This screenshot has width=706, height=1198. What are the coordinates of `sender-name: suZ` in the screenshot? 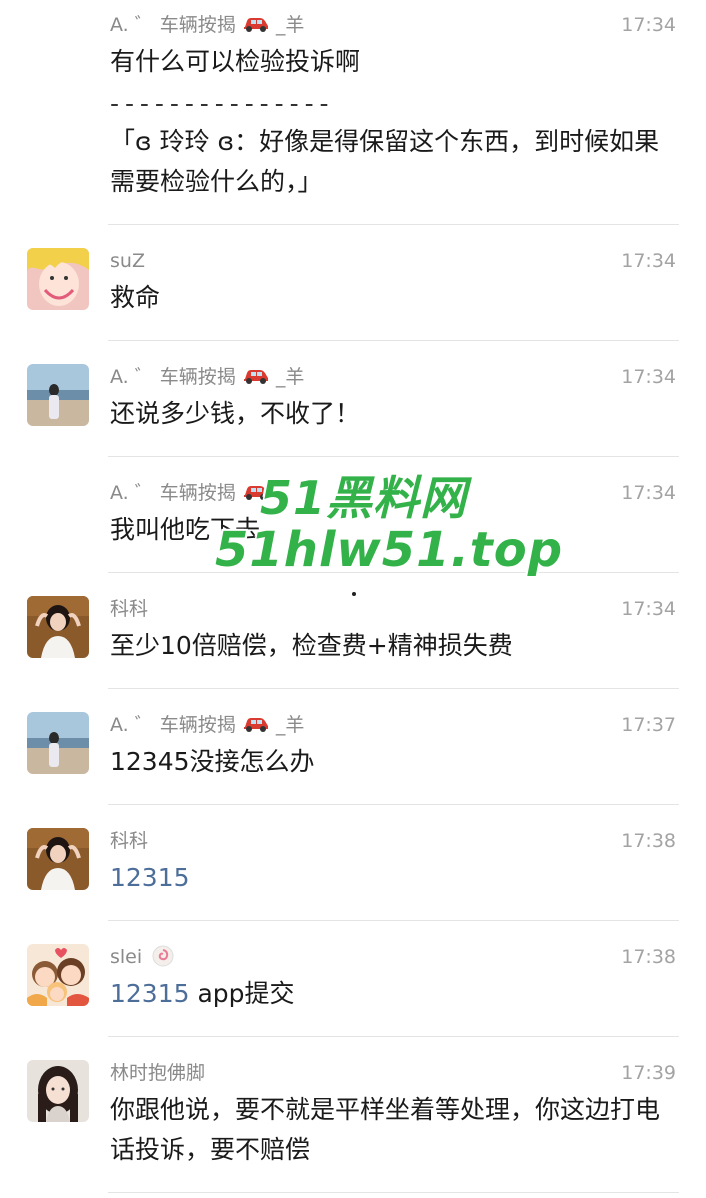 It's located at (127, 261).